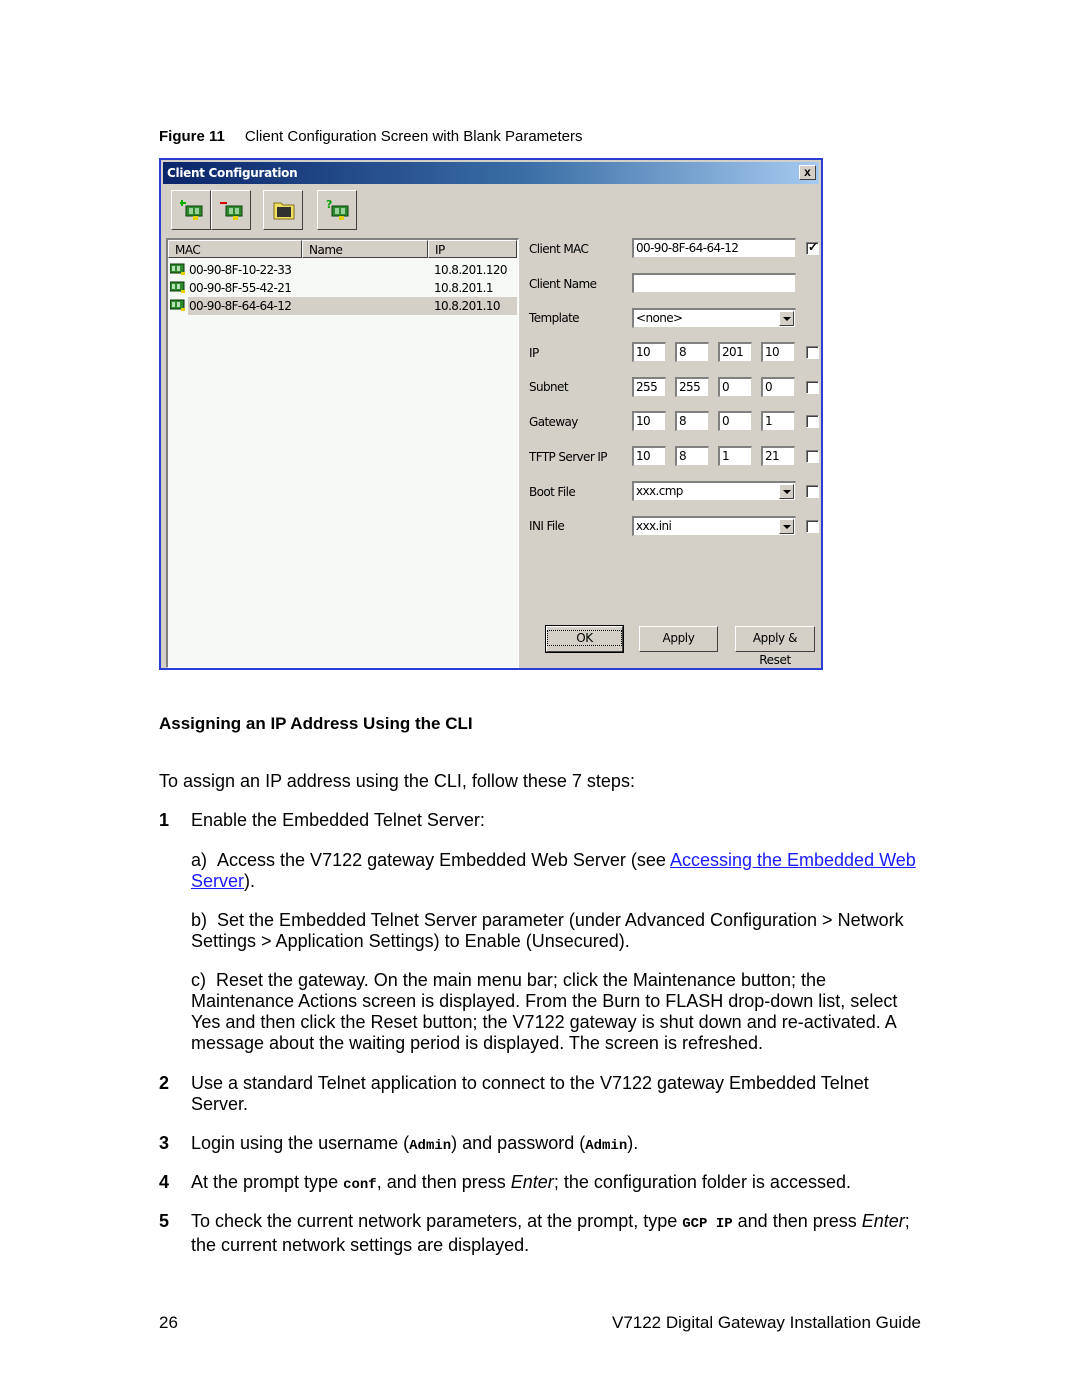 The image size is (1080, 1397). I want to click on query-client-icon: ?, so click(337, 209).